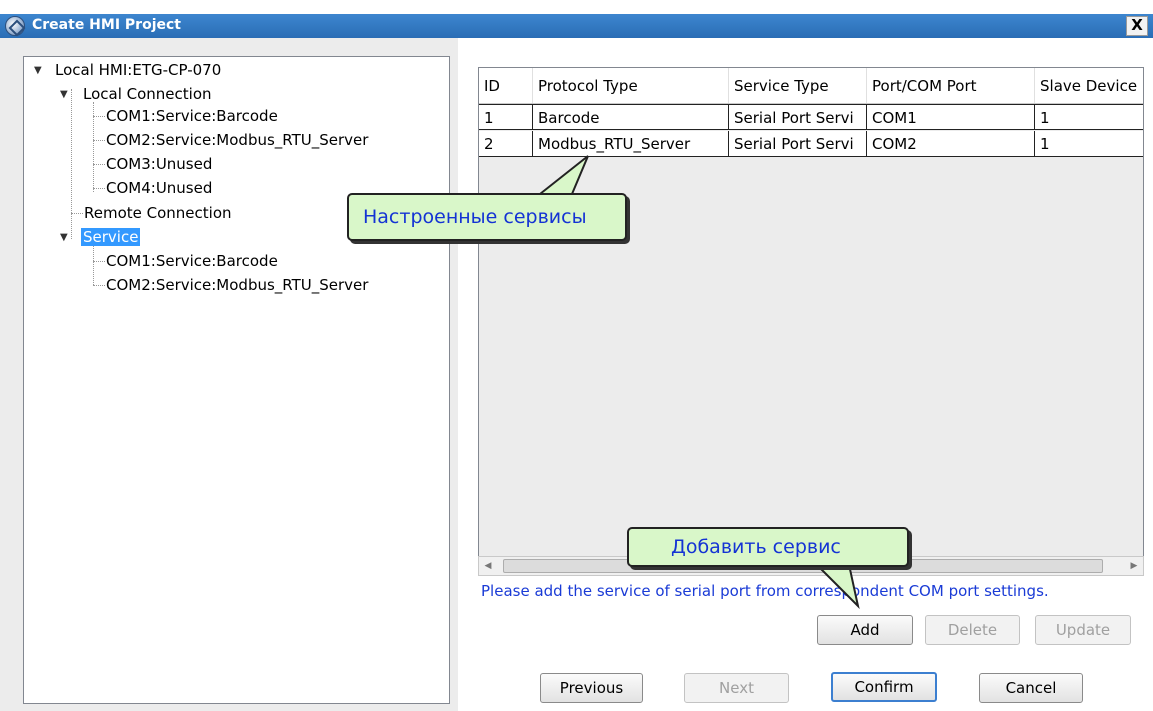  I want to click on tree-node-label: Remote Connection, so click(158, 213).